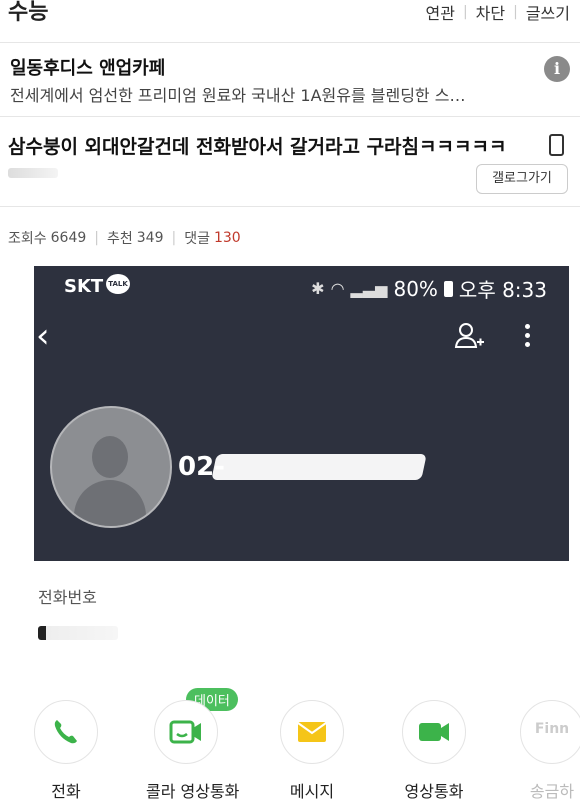 The height and width of the screenshot is (811, 580). I want to click on cola-video-call-label: 콜라 영상통화, so click(193, 791).